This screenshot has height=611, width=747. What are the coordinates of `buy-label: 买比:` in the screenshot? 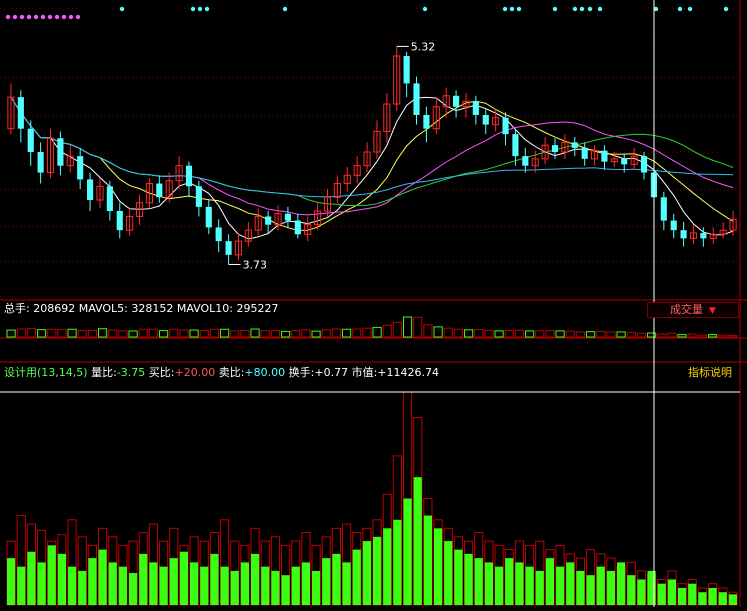 It's located at (161, 372).